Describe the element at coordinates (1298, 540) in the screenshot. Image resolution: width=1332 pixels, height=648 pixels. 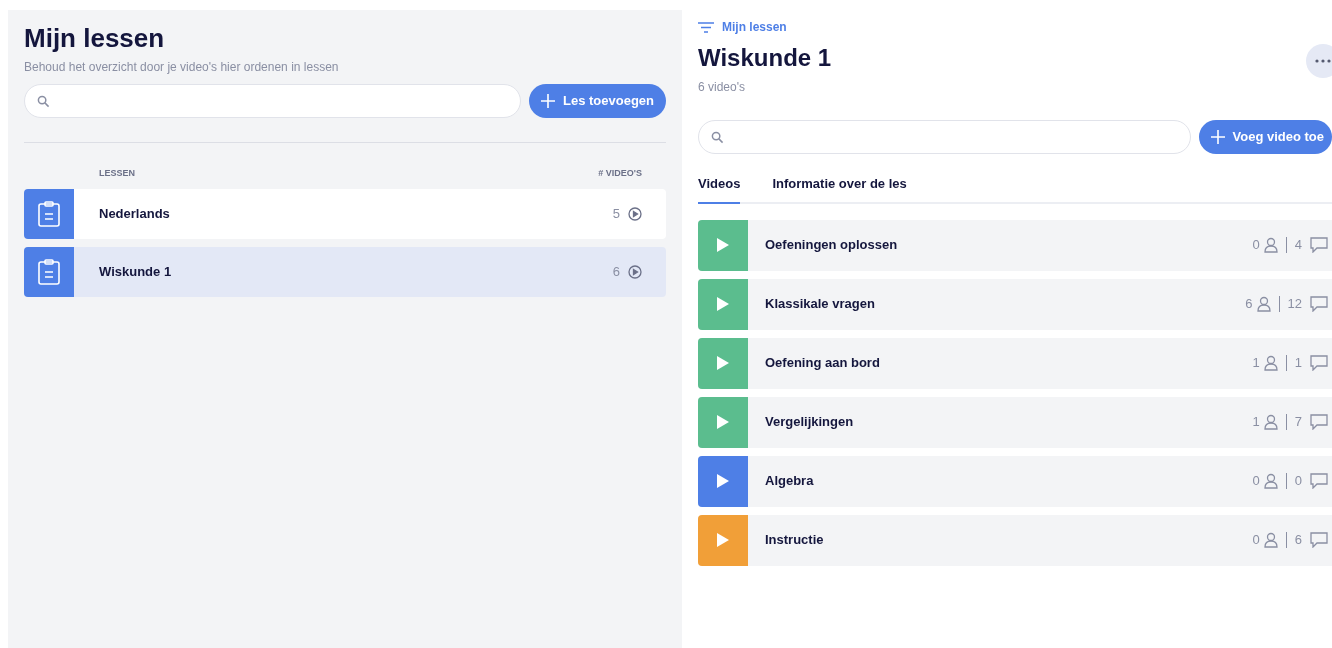
I see `comment-count: 6` at that location.